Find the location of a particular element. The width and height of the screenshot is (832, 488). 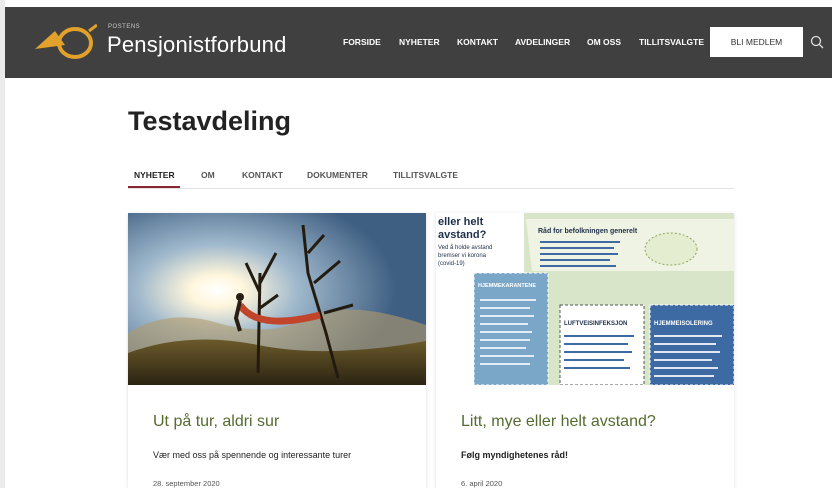

poster-box-1: HJEMMEKARANTENE is located at coordinates (507, 286).